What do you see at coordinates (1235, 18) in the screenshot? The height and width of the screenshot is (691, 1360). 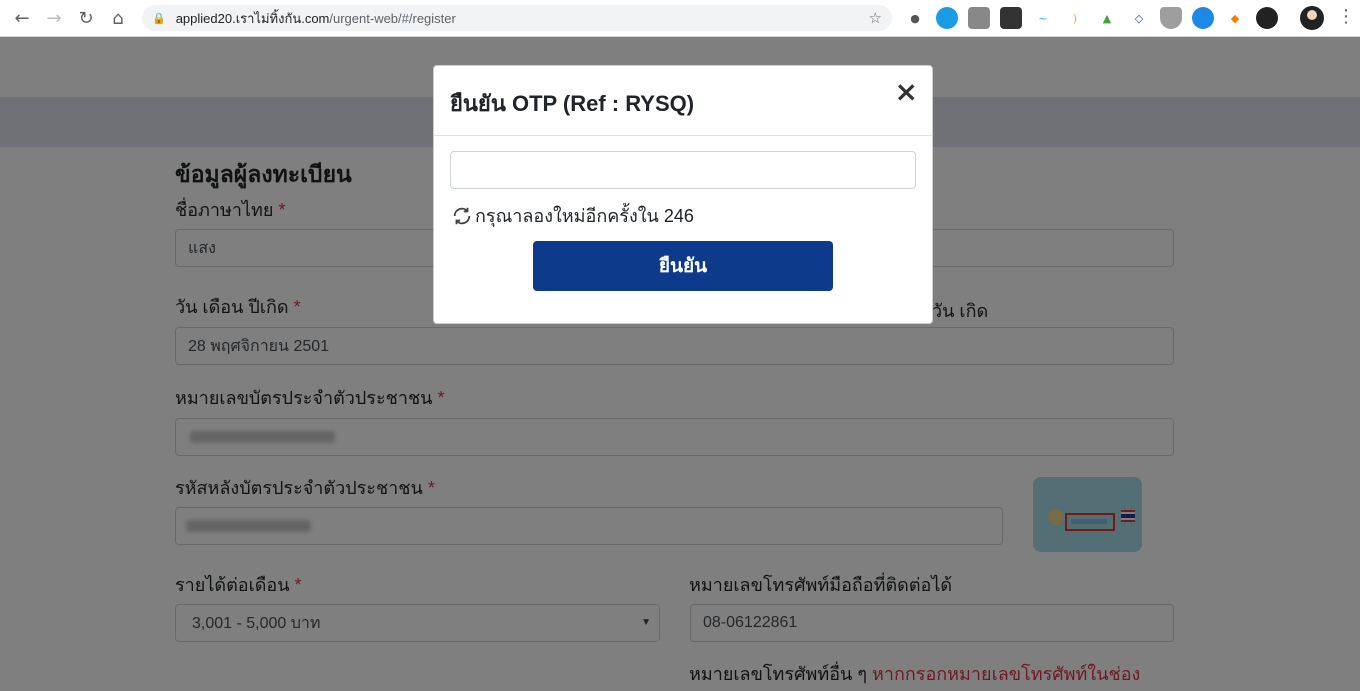 I see `fox-extension-icon: ◆` at bounding box center [1235, 18].